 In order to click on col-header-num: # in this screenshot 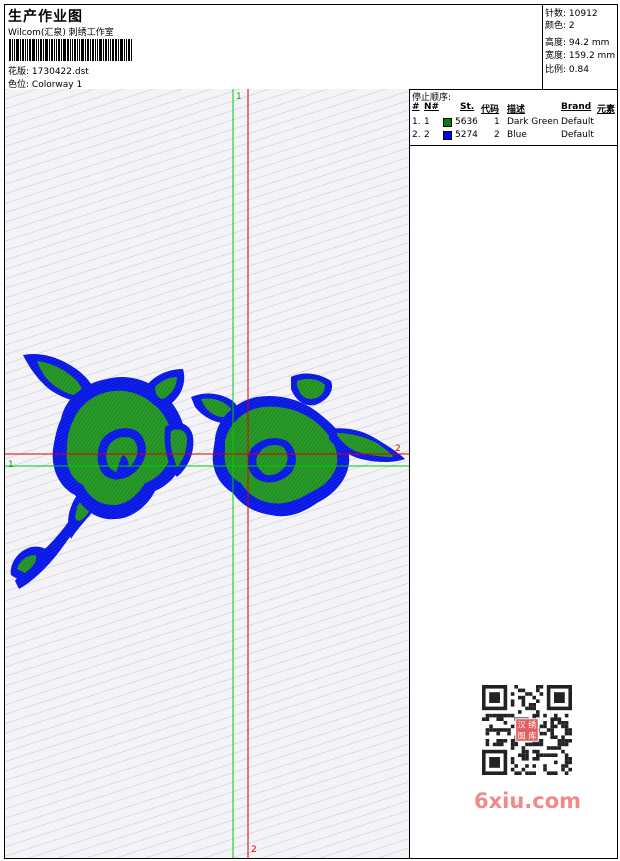, I will do `click(416, 107)`.